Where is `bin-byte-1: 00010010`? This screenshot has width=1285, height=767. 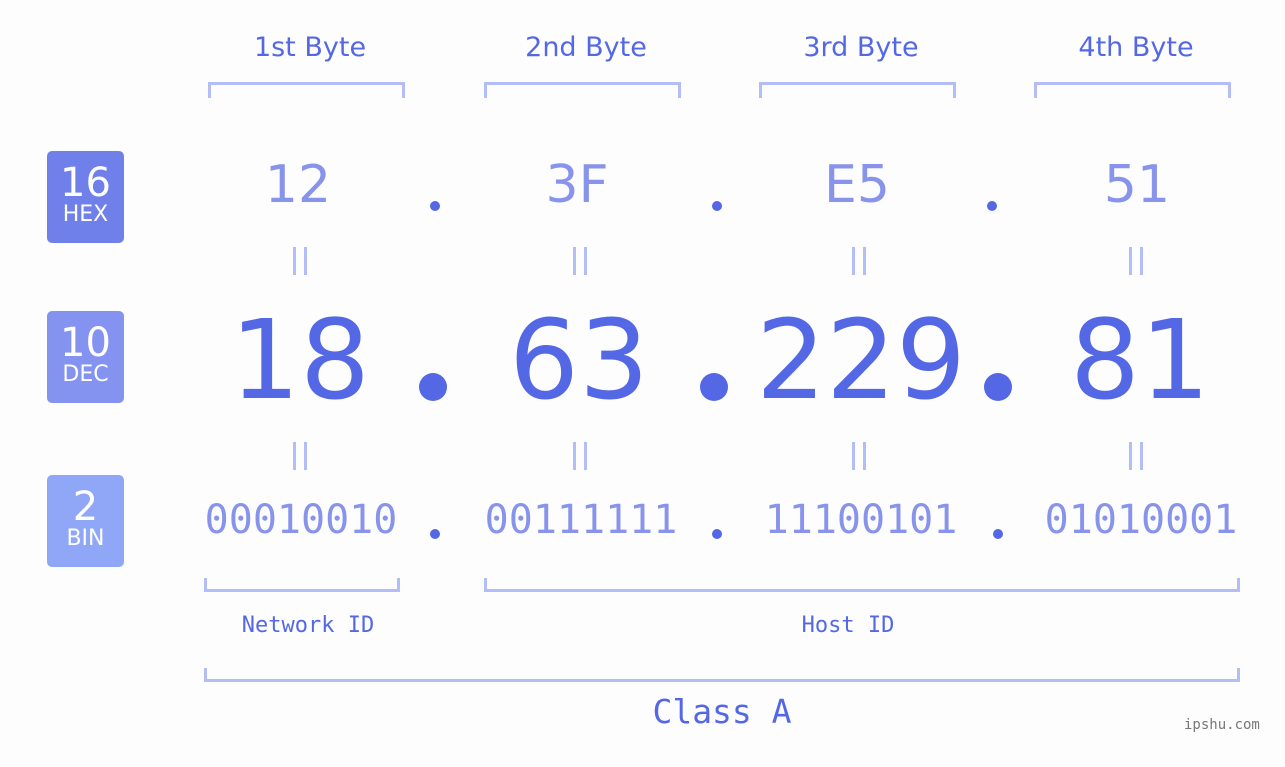 bin-byte-1: 00010010 is located at coordinates (301, 520).